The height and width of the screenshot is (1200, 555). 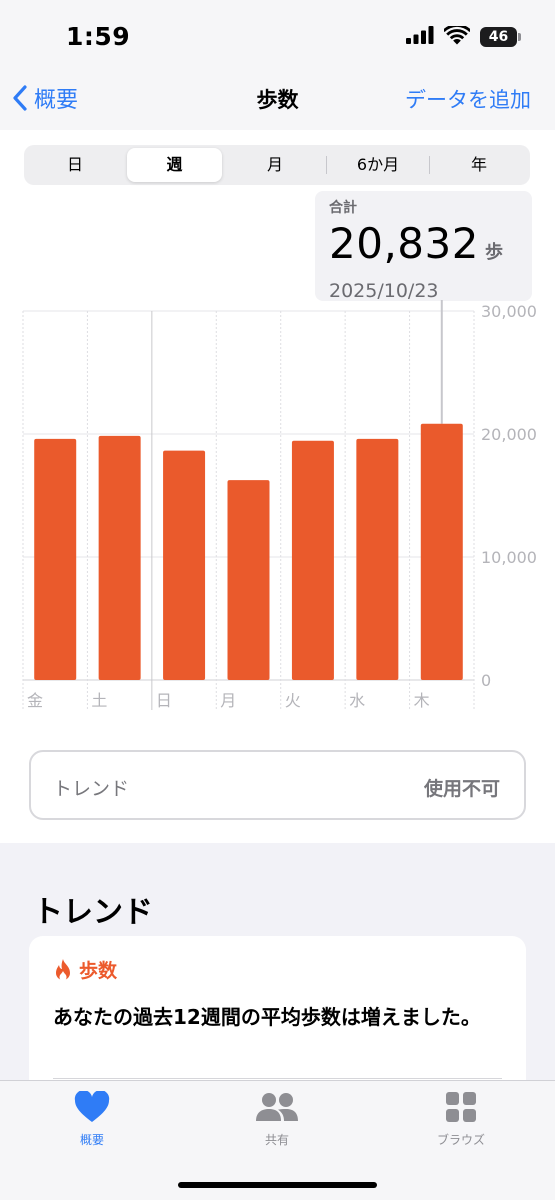 I want to click on tab-sharing-label: 共有, so click(x=276, y=1140).